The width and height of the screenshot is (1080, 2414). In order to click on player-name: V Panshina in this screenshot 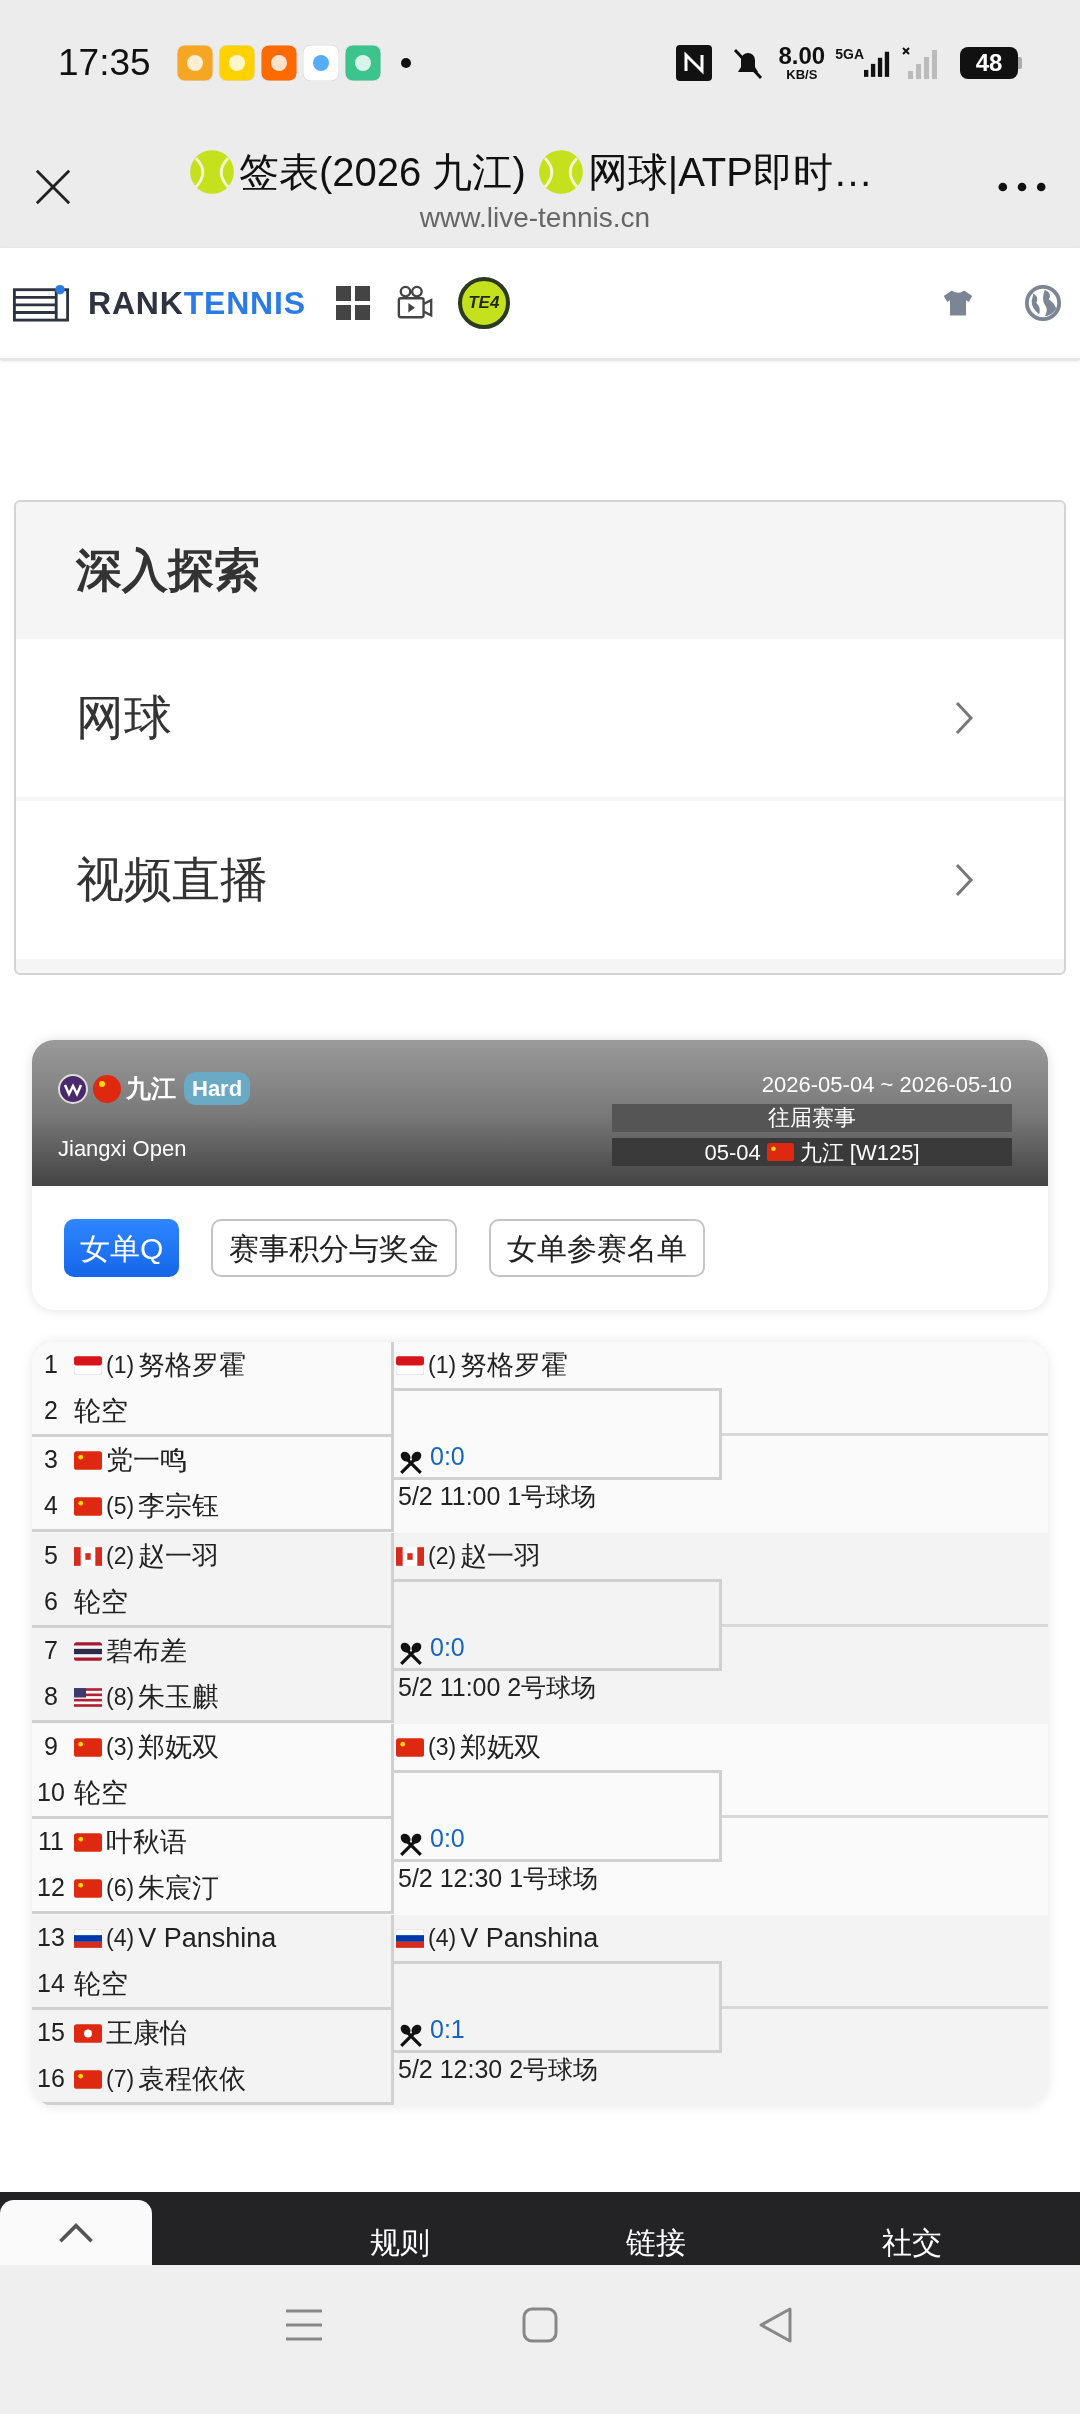, I will do `click(207, 1938)`.